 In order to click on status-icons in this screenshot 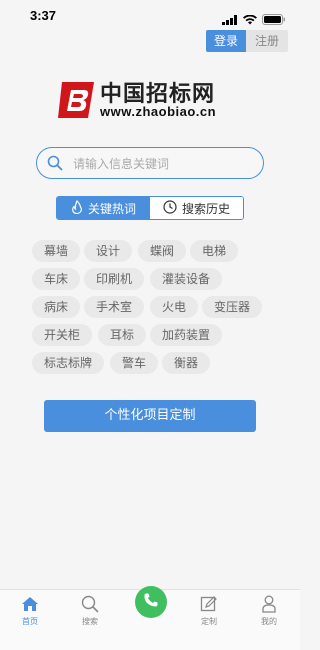, I will do `click(254, 19)`.